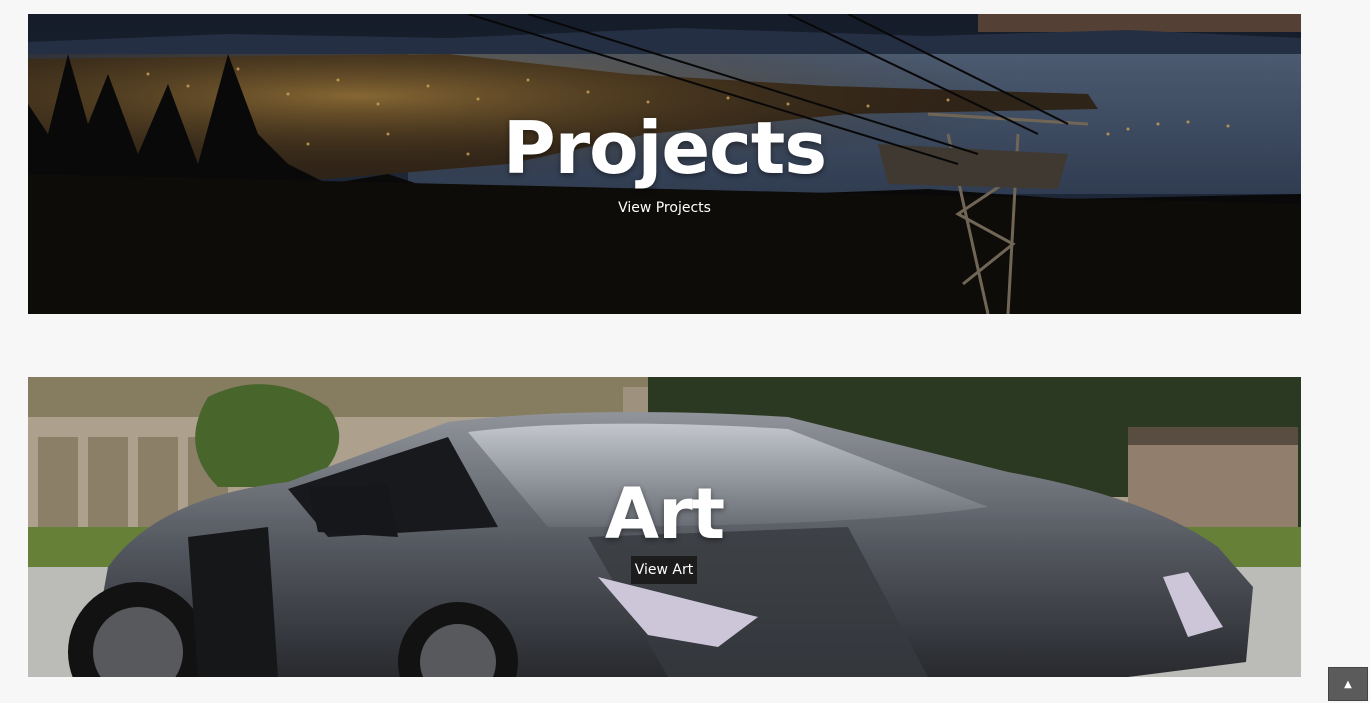 Image resolution: width=1370 pixels, height=703 pixels. I want to click on scroll-to-top-button: ▲, so click(1348, 684).